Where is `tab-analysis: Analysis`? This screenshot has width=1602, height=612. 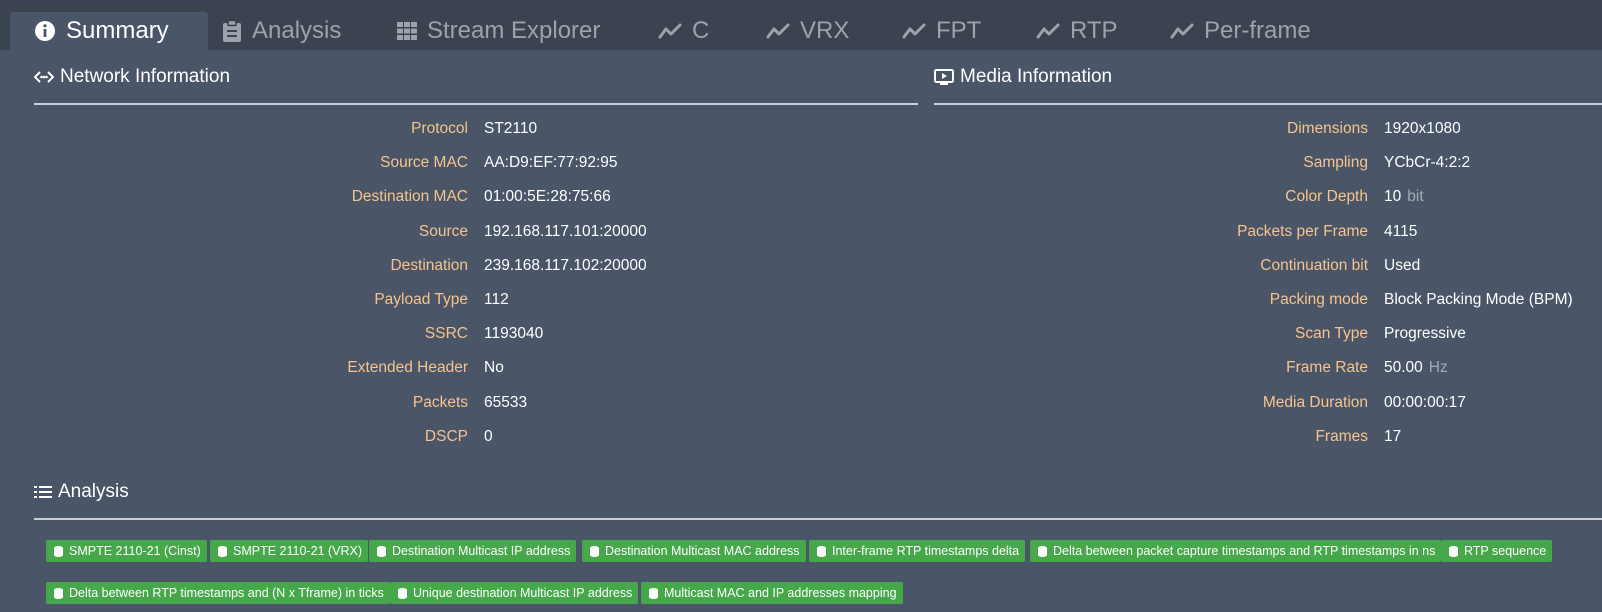 tab-analysis: Analysis is located at coordinates (281, 31).